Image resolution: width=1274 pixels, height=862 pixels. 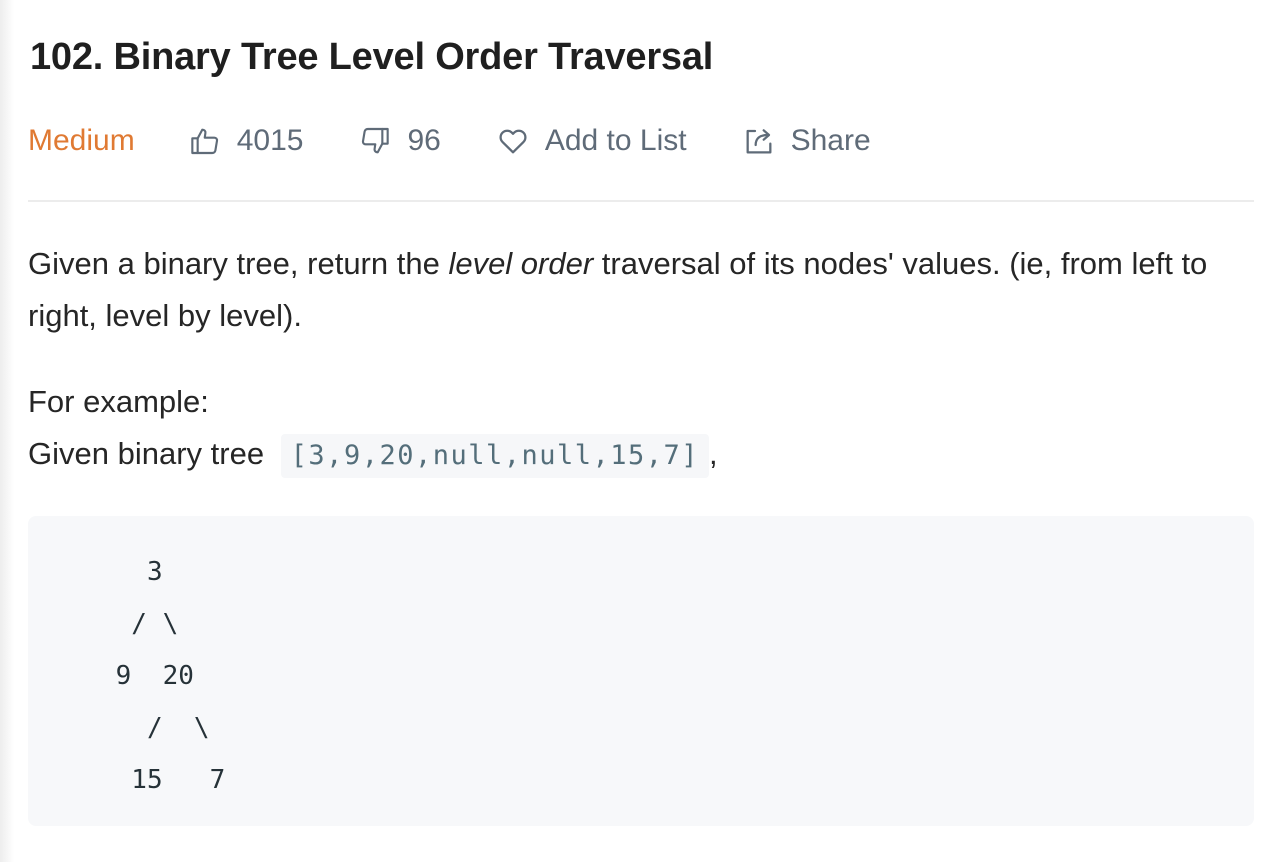 I want to click on example-heading: For example:, so click(x=118, y=401).